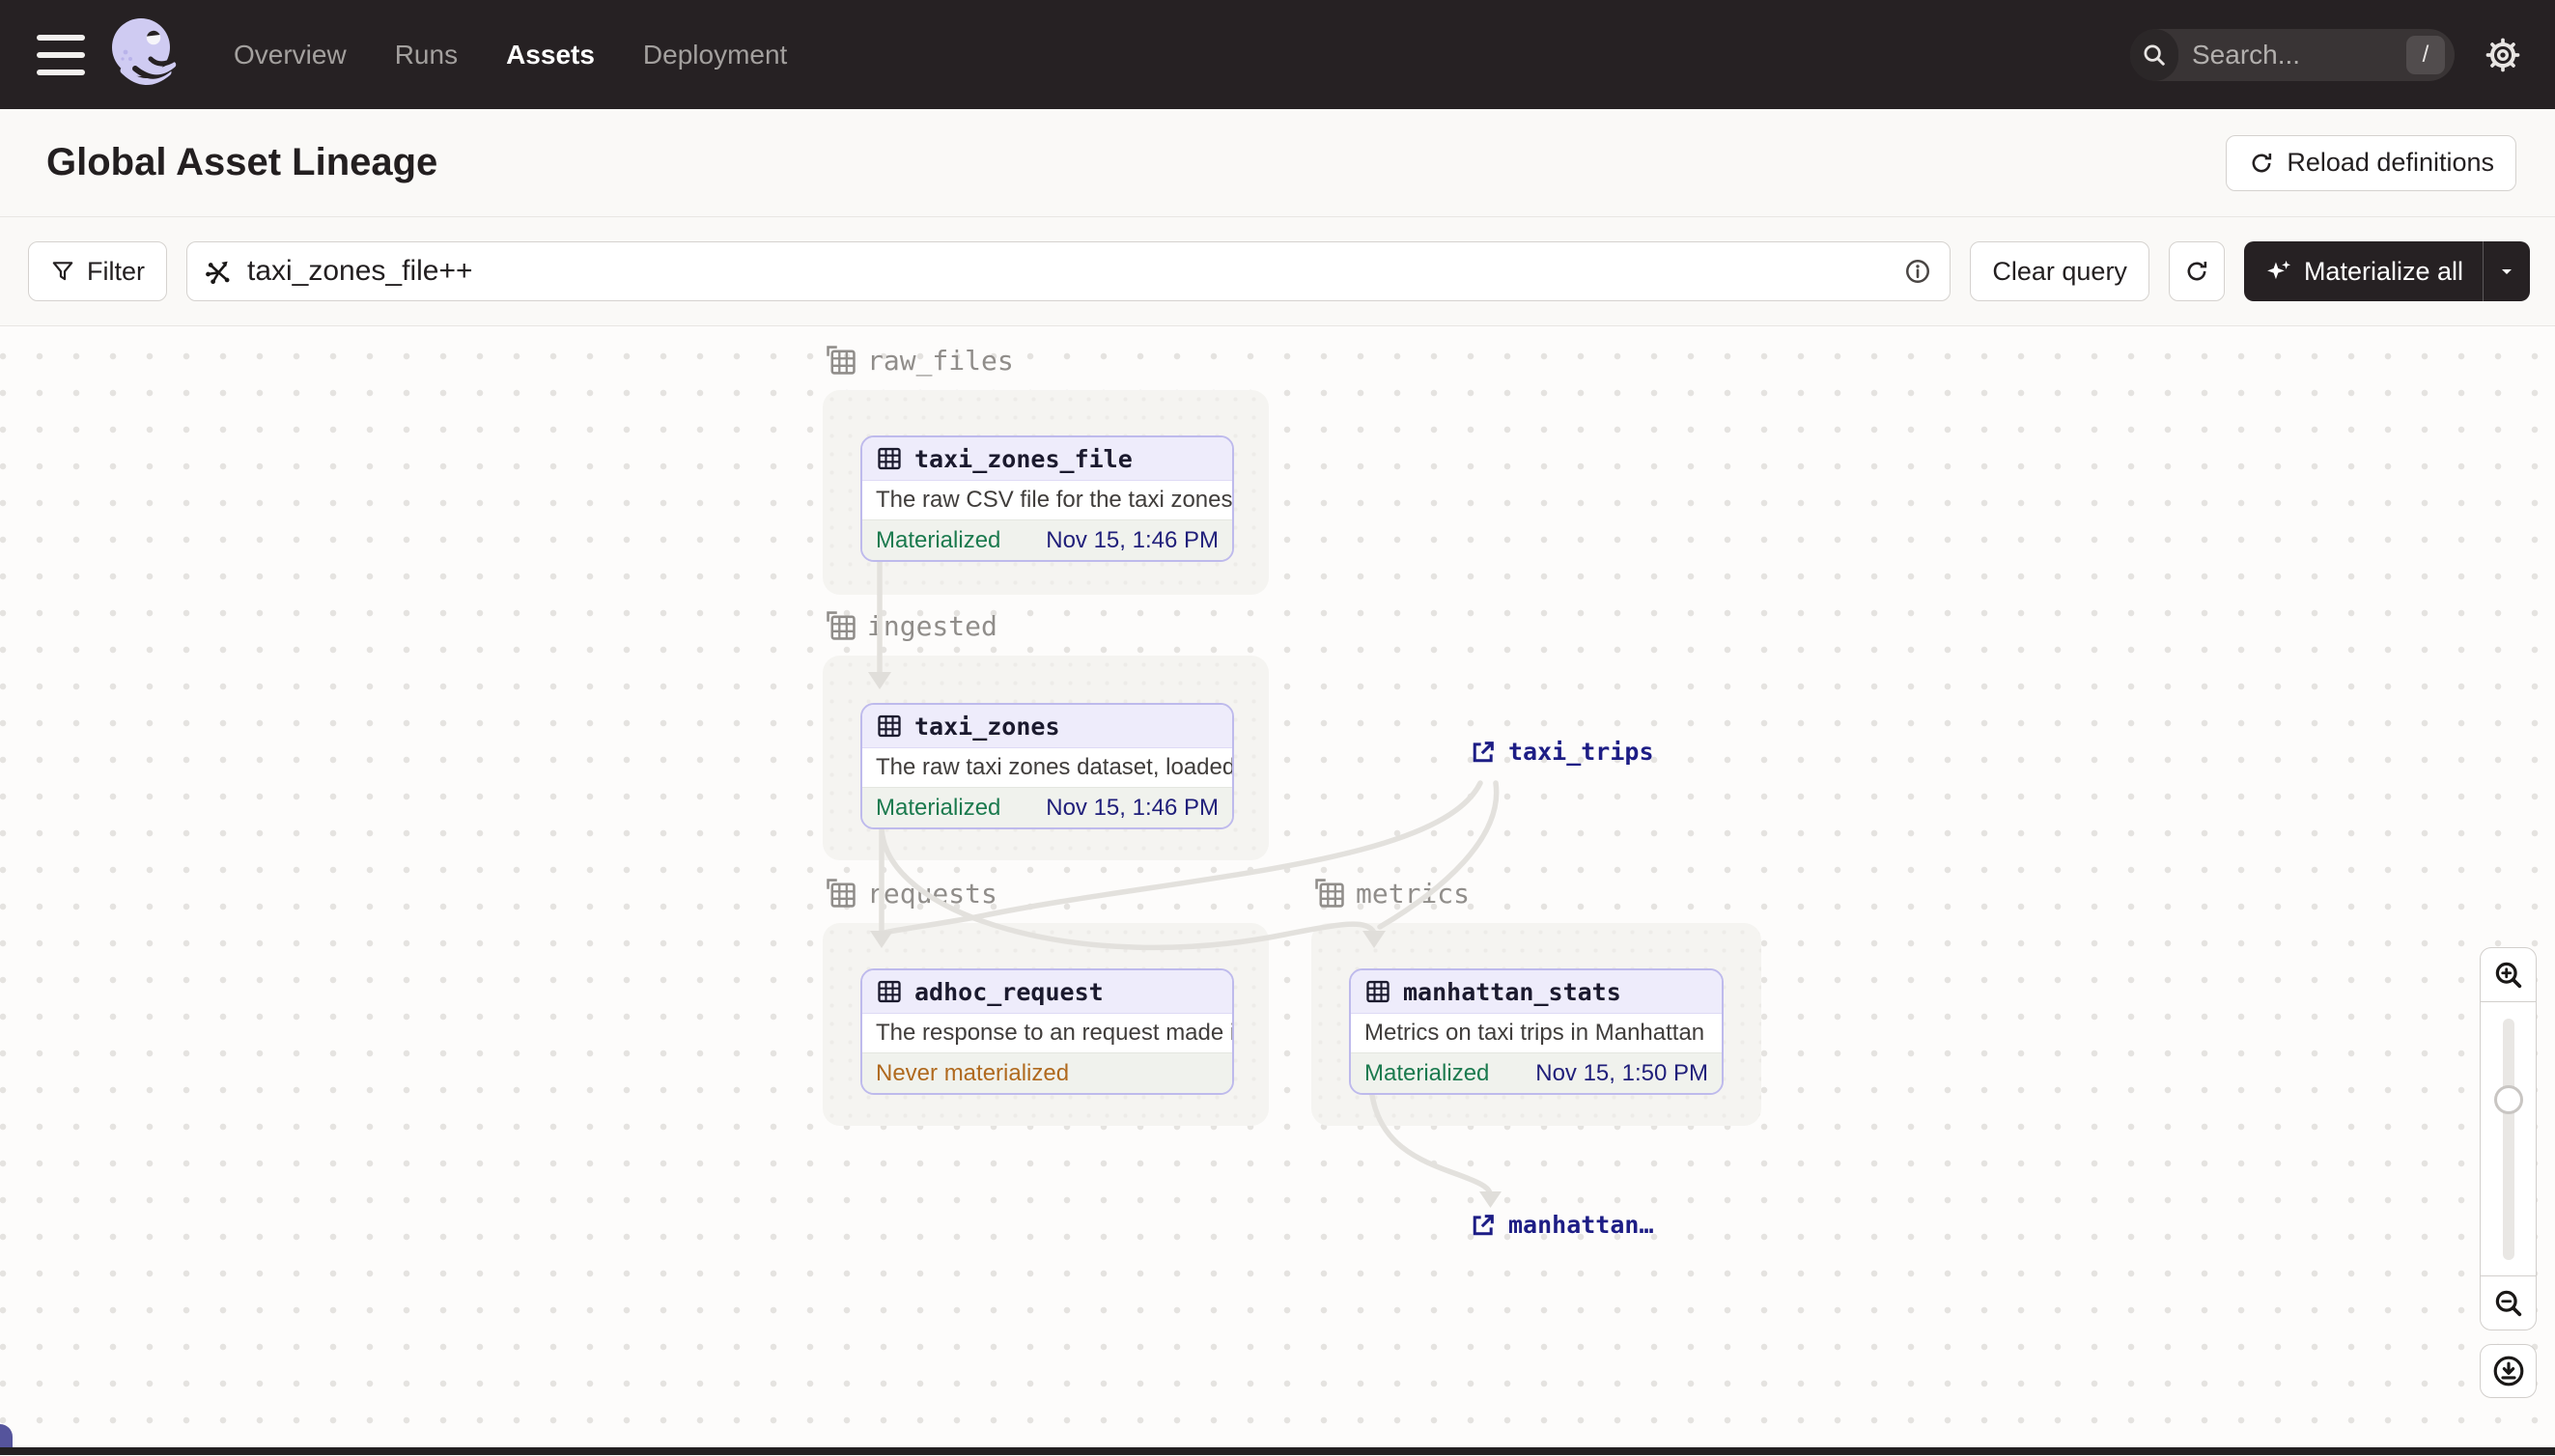  I want to click on search-shortcut-badge: /, so click(2425, 55).